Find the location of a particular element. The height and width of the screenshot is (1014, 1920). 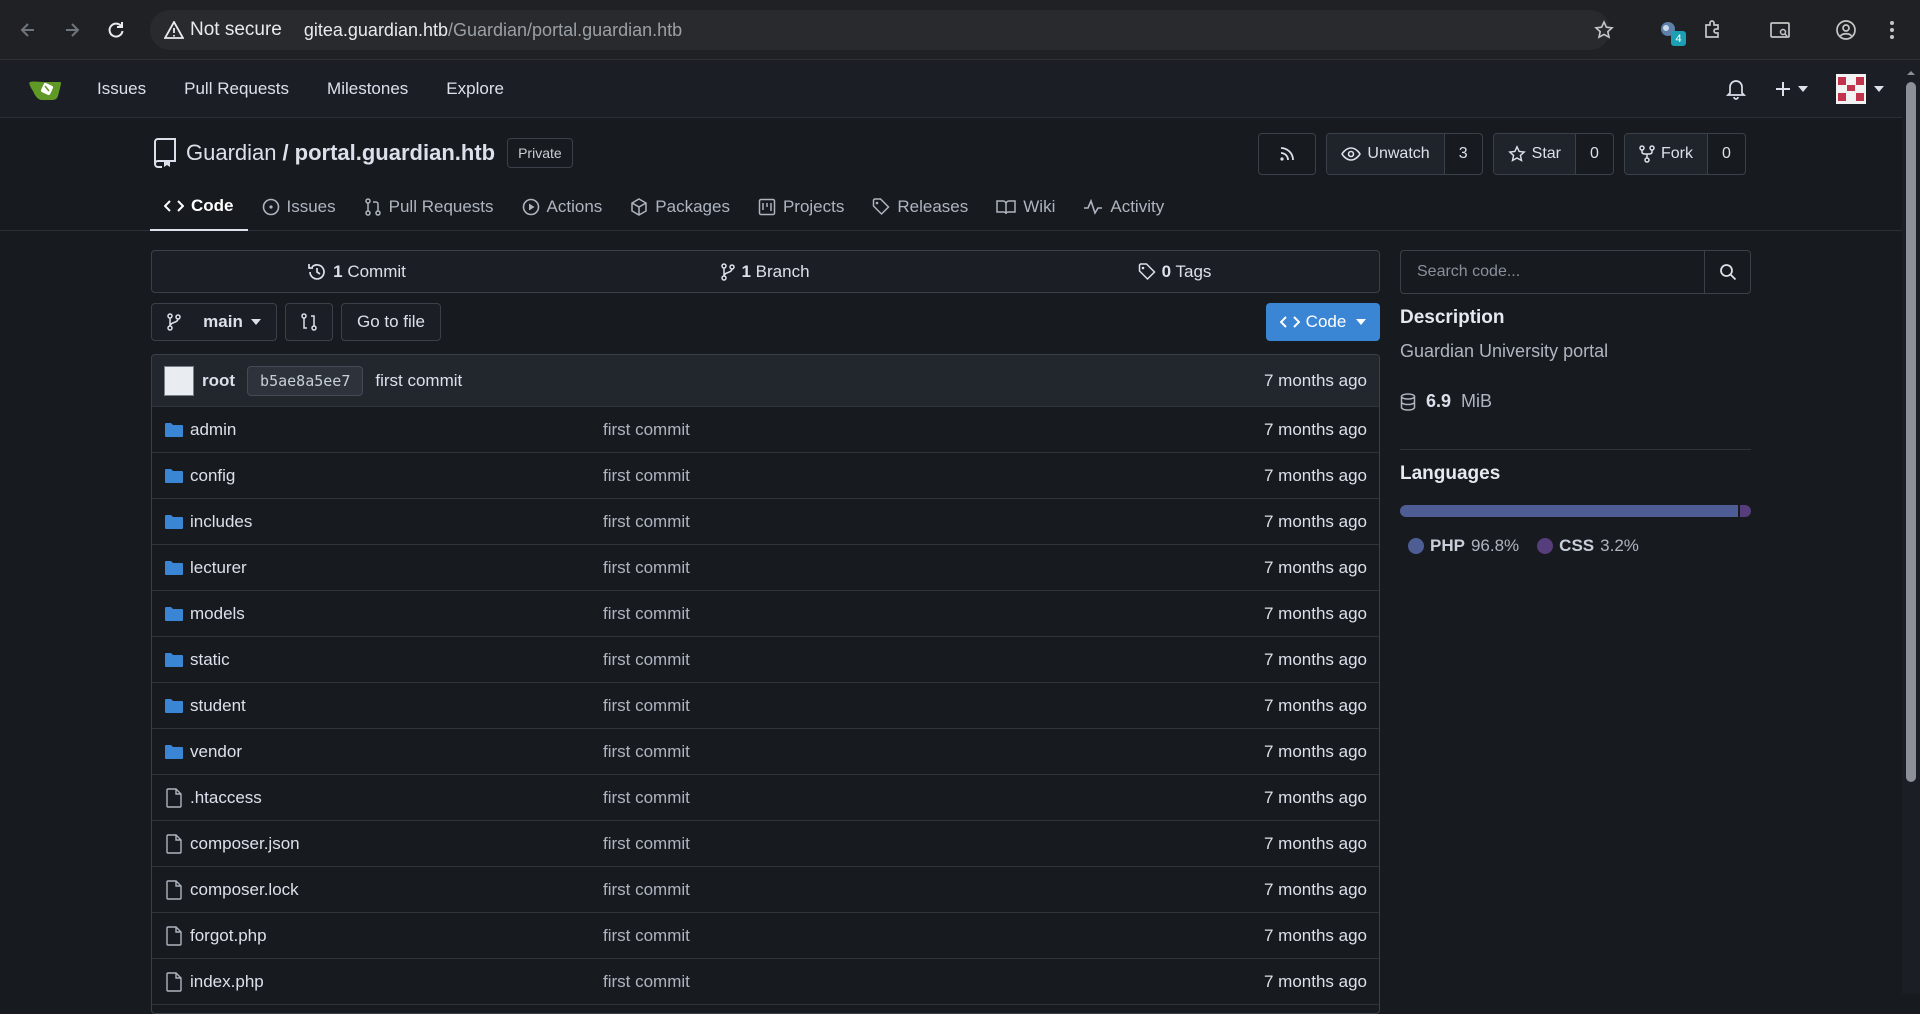

tab-issues: Issues is located at coordinates (299, 206).